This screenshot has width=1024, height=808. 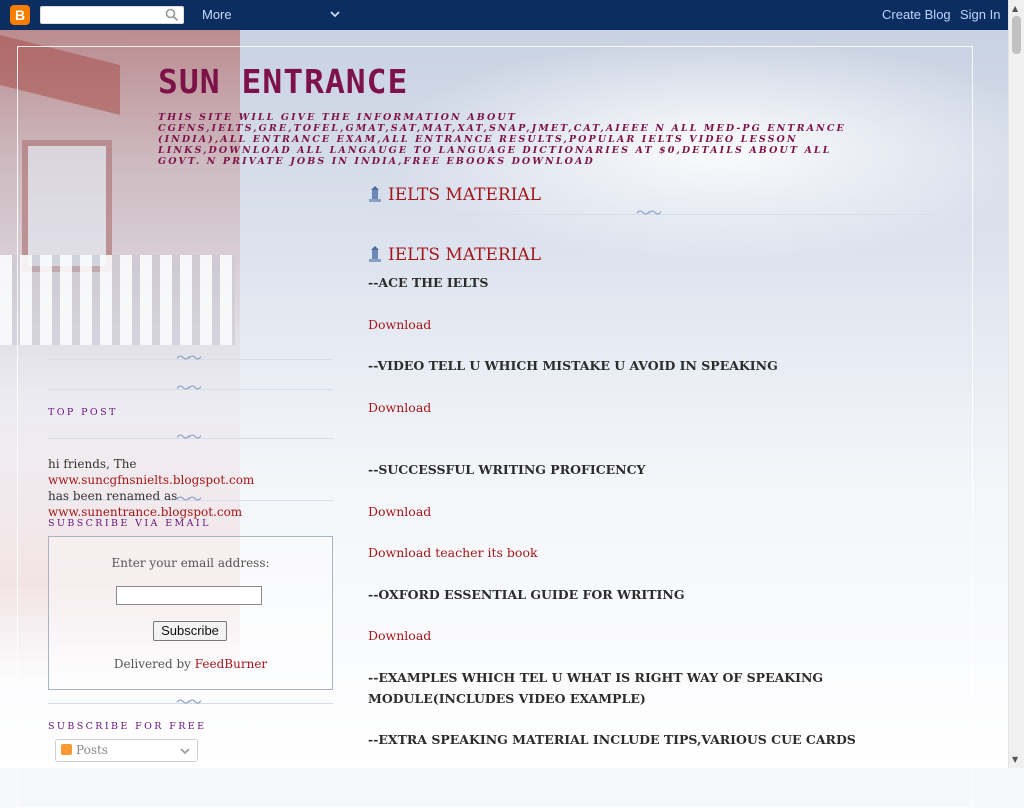 What do you see at coordinates (916, 14) in the screenshot?
I see `create-blog-link: Create Blog` at bounding box center [916, 14].